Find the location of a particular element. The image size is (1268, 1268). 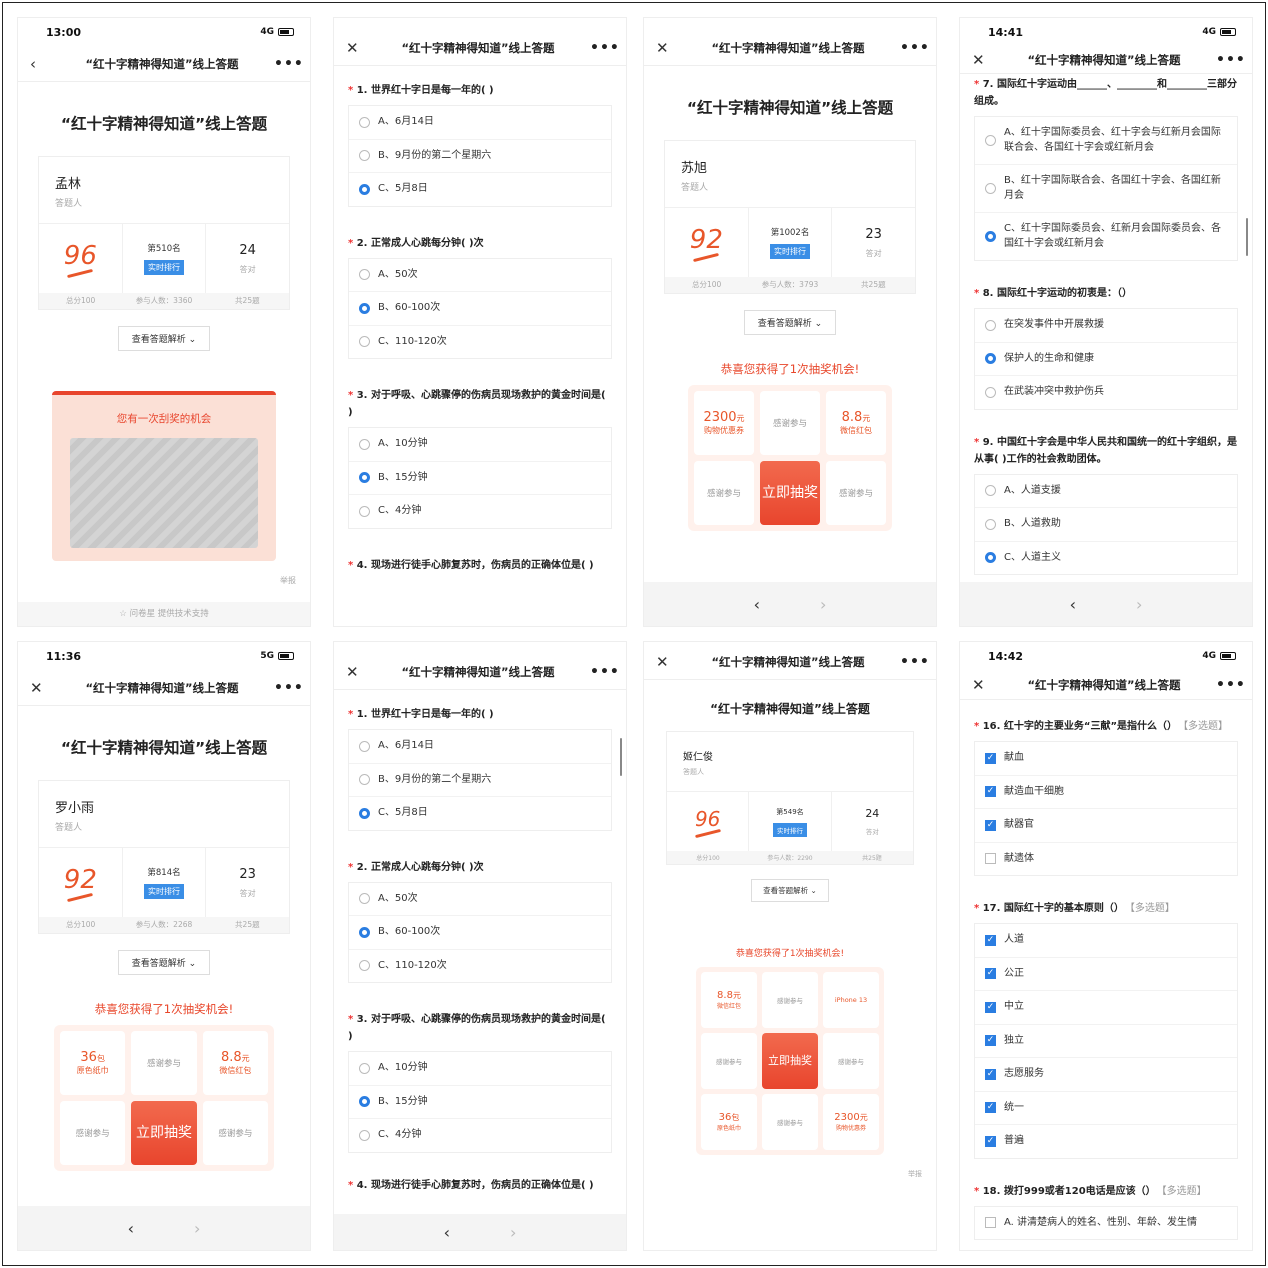

checkbox-option: ✓ 统一 is located at coordinates (1106, 1108).